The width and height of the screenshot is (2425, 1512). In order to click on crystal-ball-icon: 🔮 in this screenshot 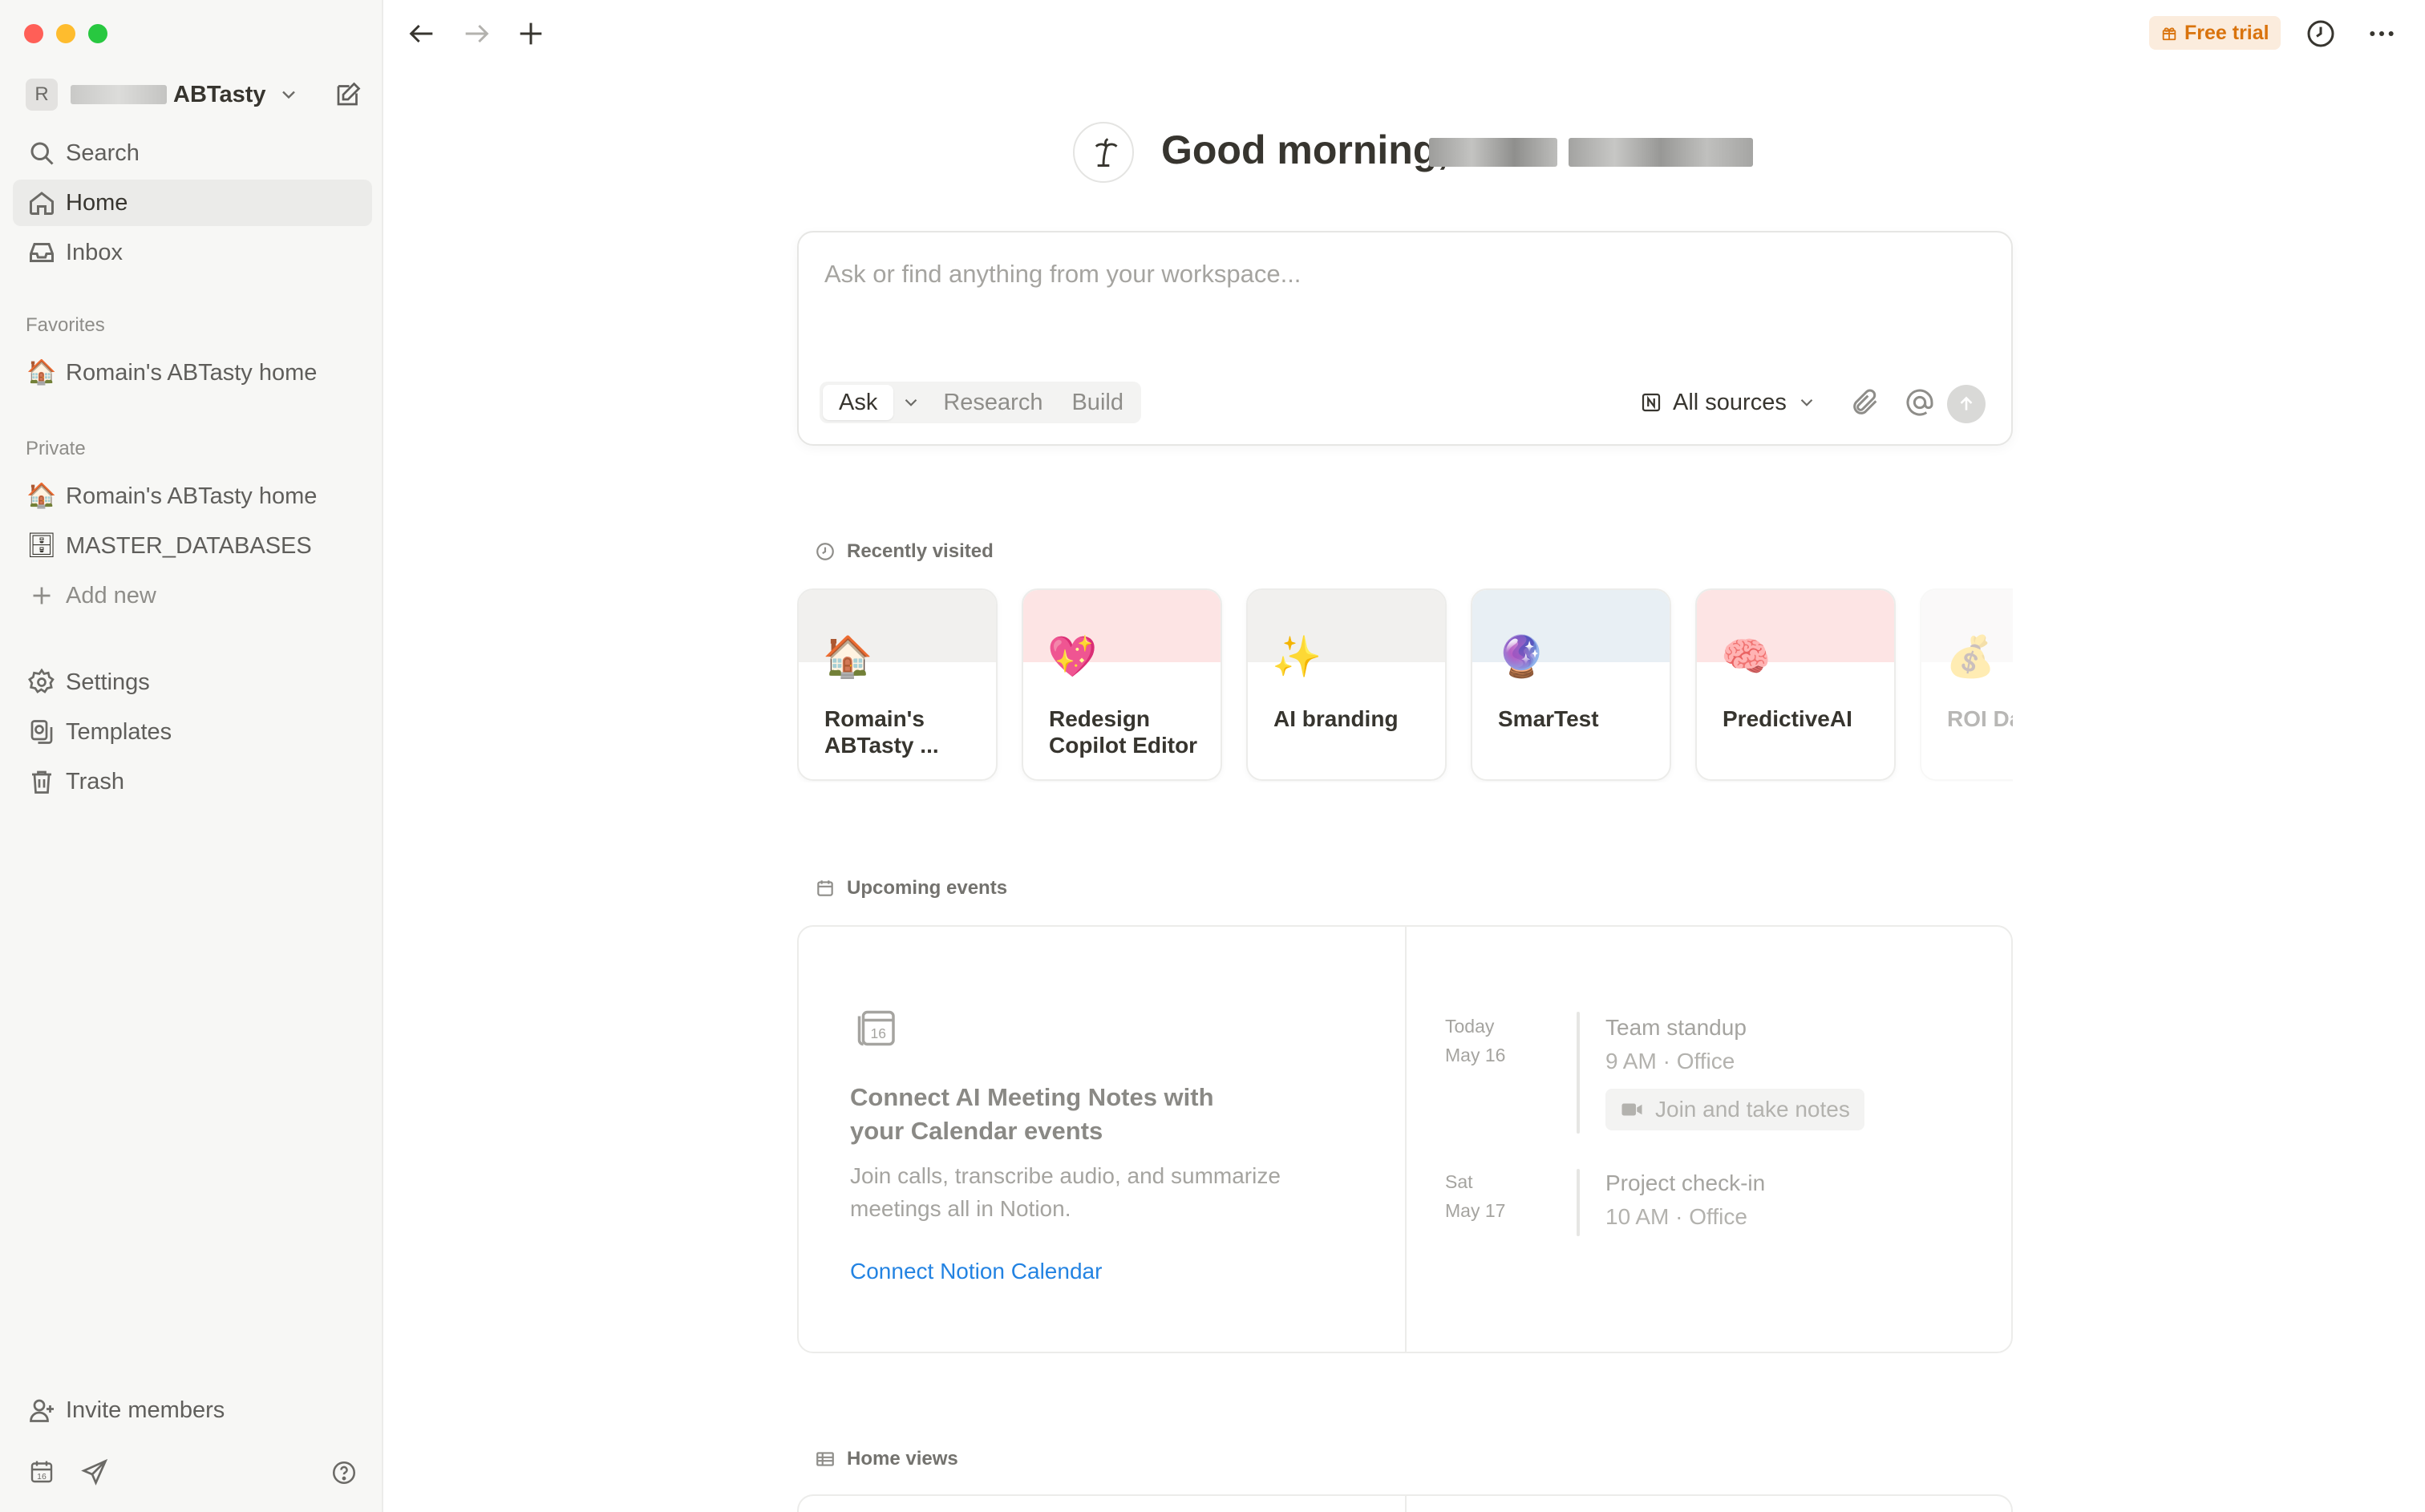, I will do `click(1521, 656)`.